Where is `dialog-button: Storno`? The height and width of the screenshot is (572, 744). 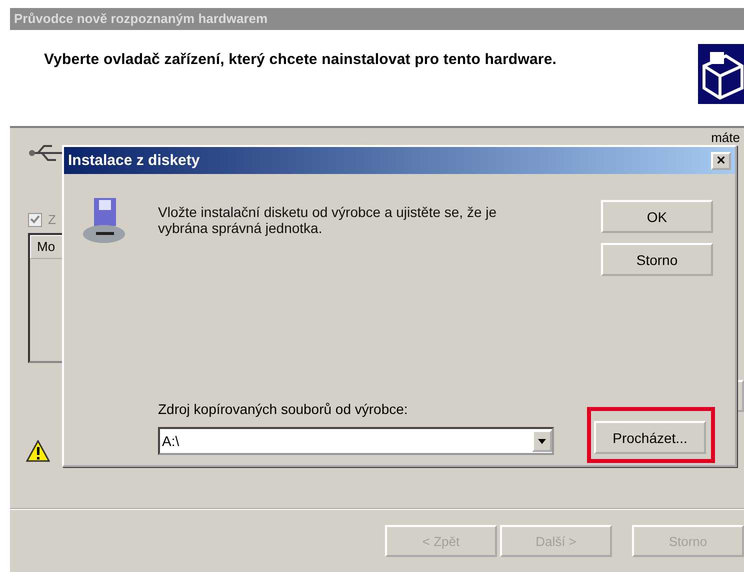 dialog-button: Storno is located at coordinates (657, 259).